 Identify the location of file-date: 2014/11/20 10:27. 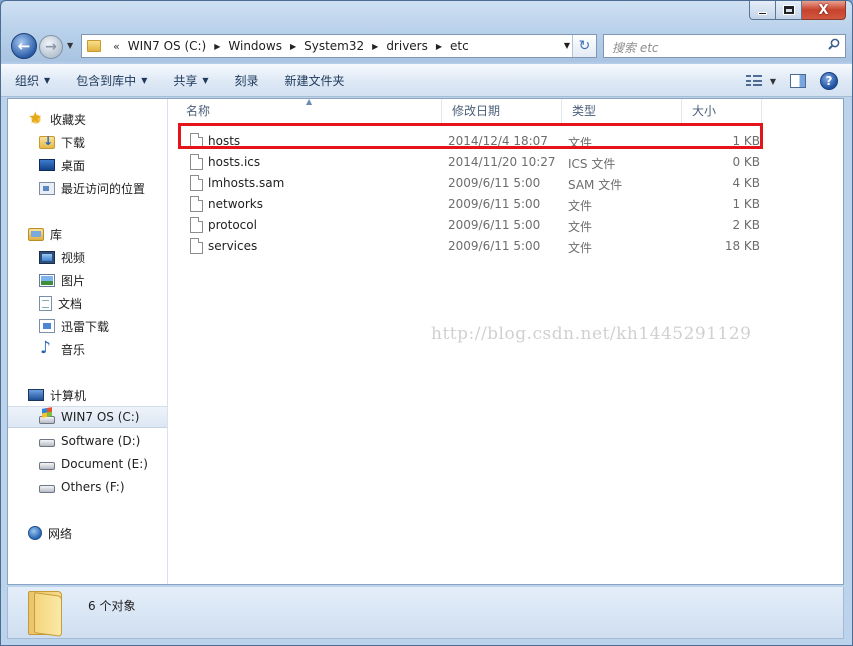
(502, 162).